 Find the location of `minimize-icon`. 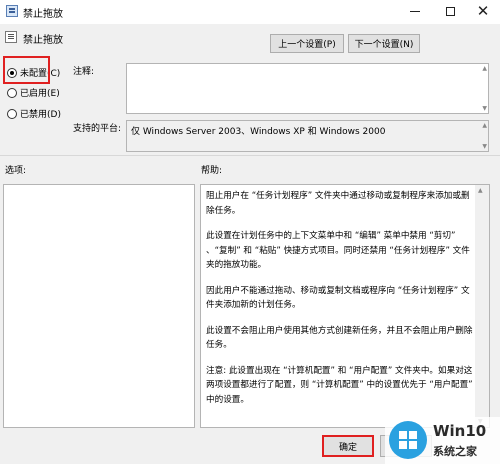

minimize-icon is located at coordinates (415, 11).